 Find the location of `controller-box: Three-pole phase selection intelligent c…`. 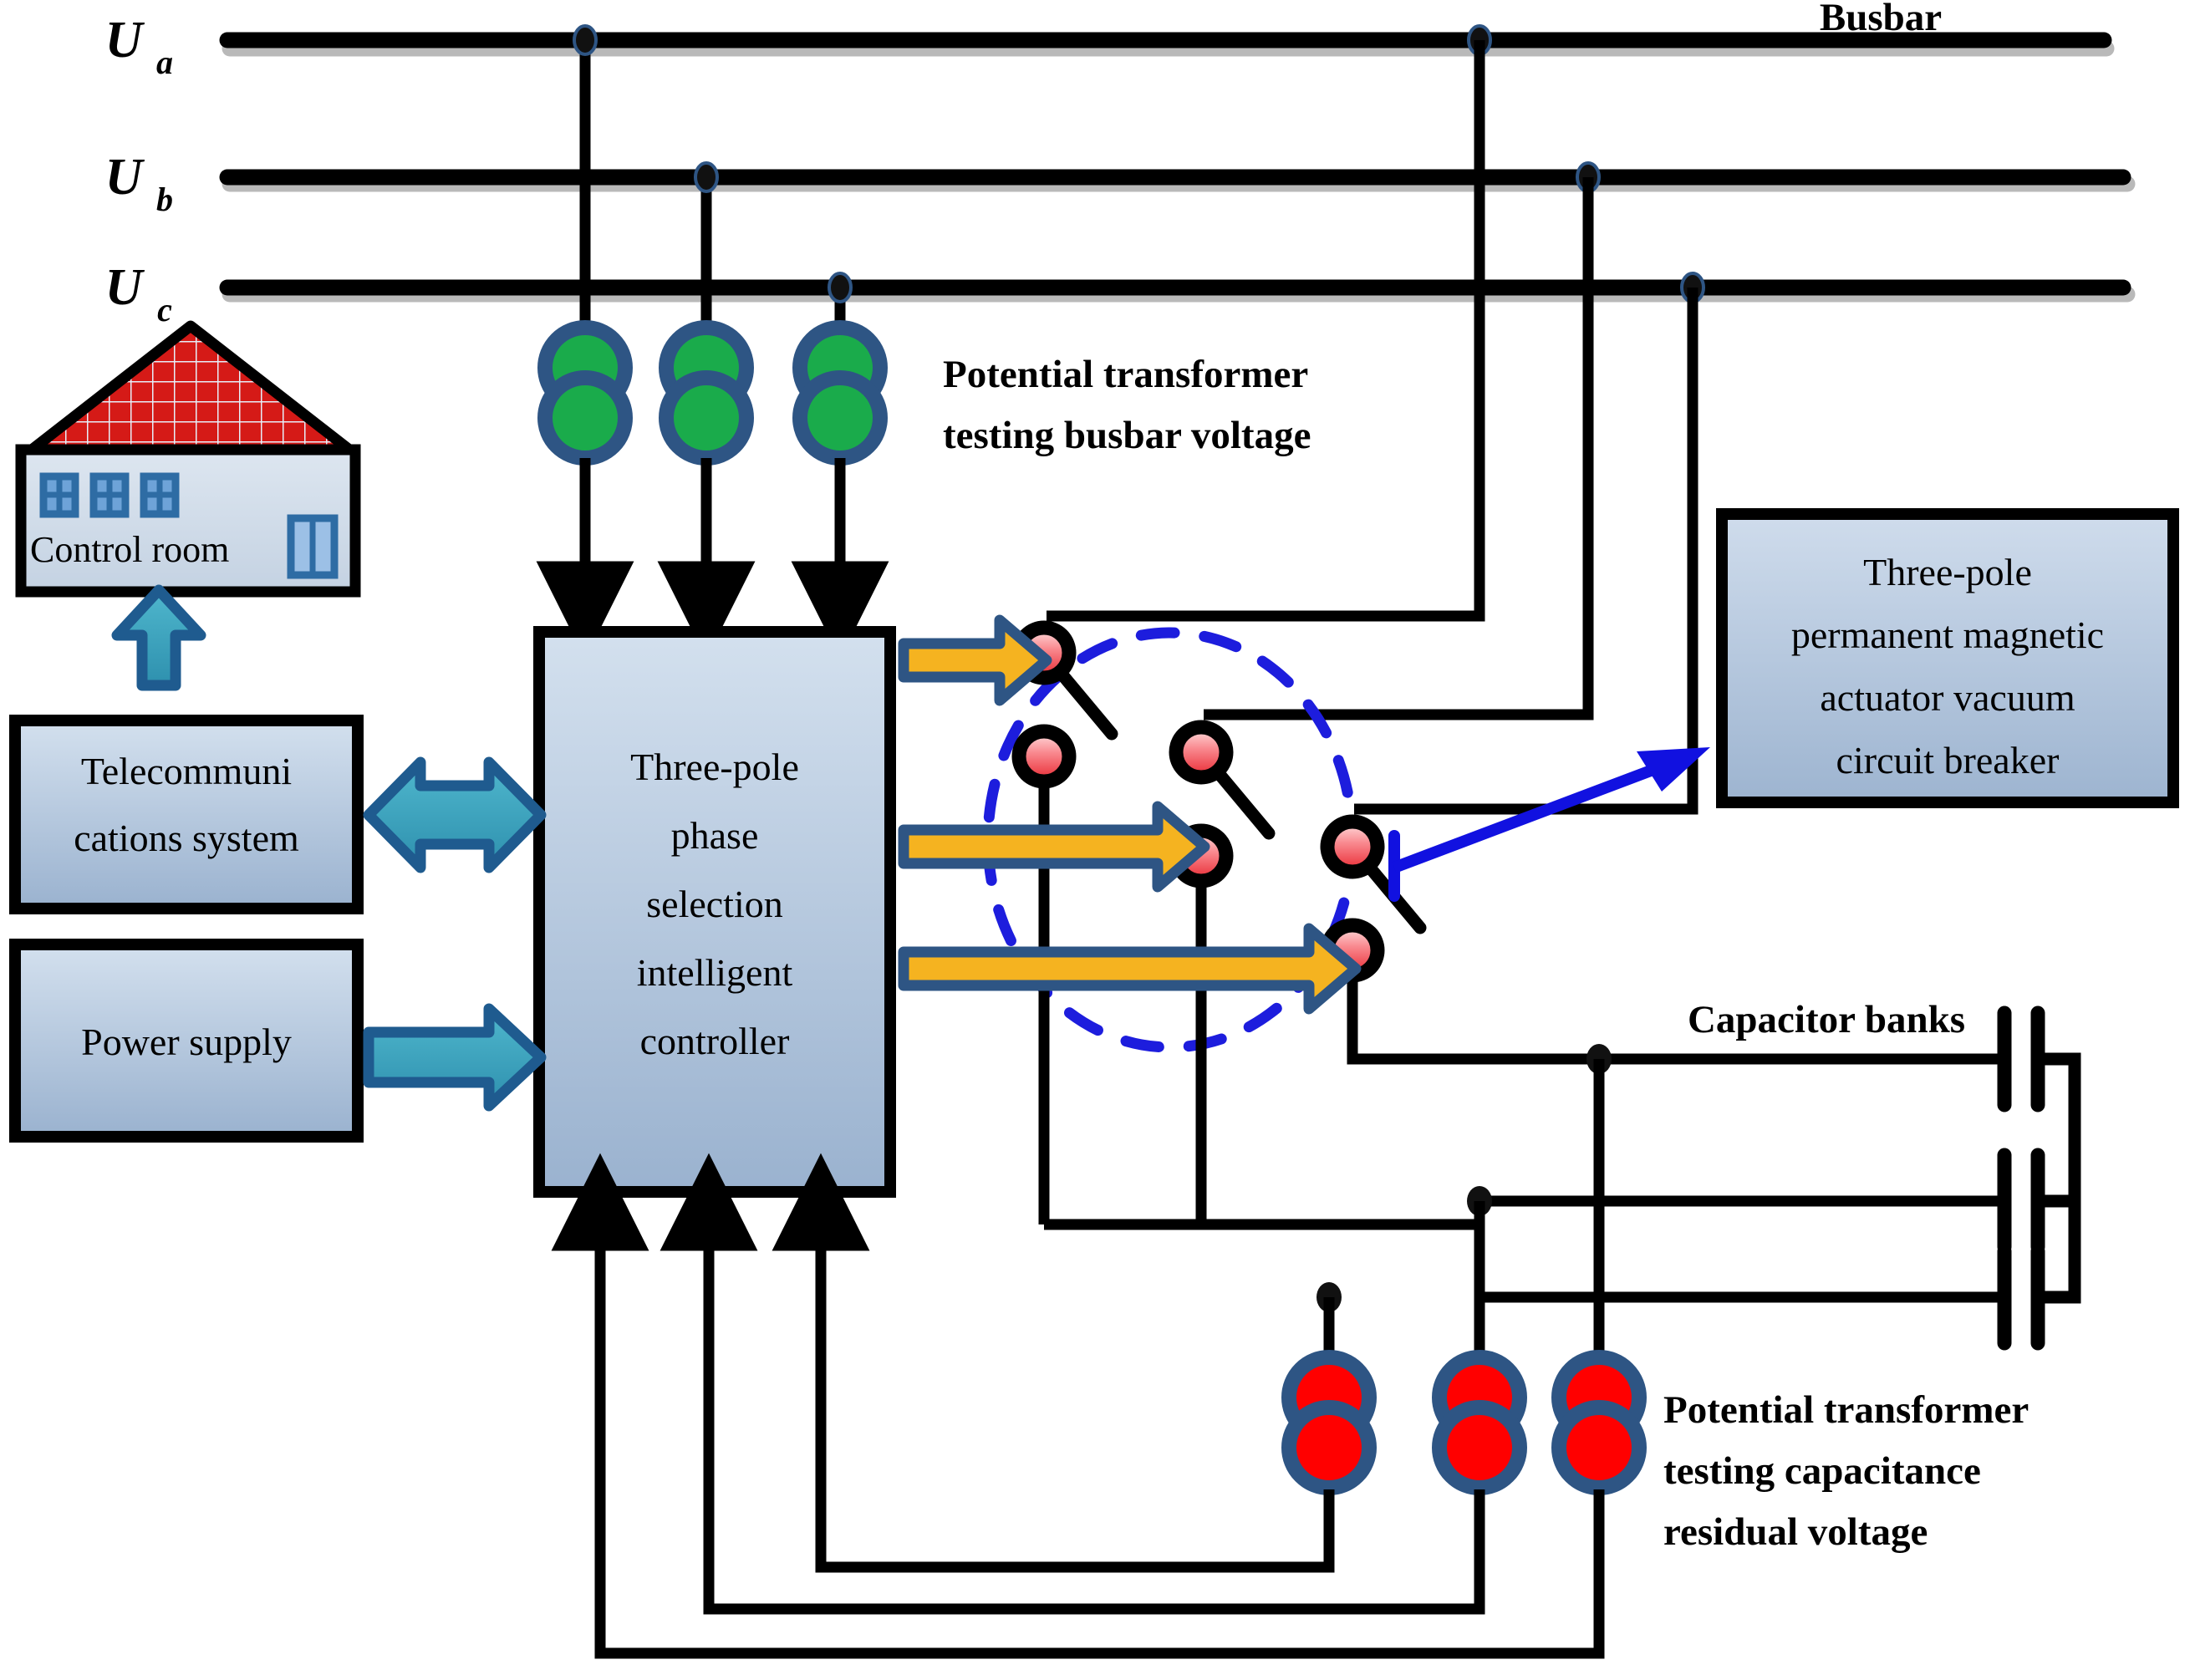

controller-box: Three-pole phase selection intelligent c… is located at coordinates (714, 912).